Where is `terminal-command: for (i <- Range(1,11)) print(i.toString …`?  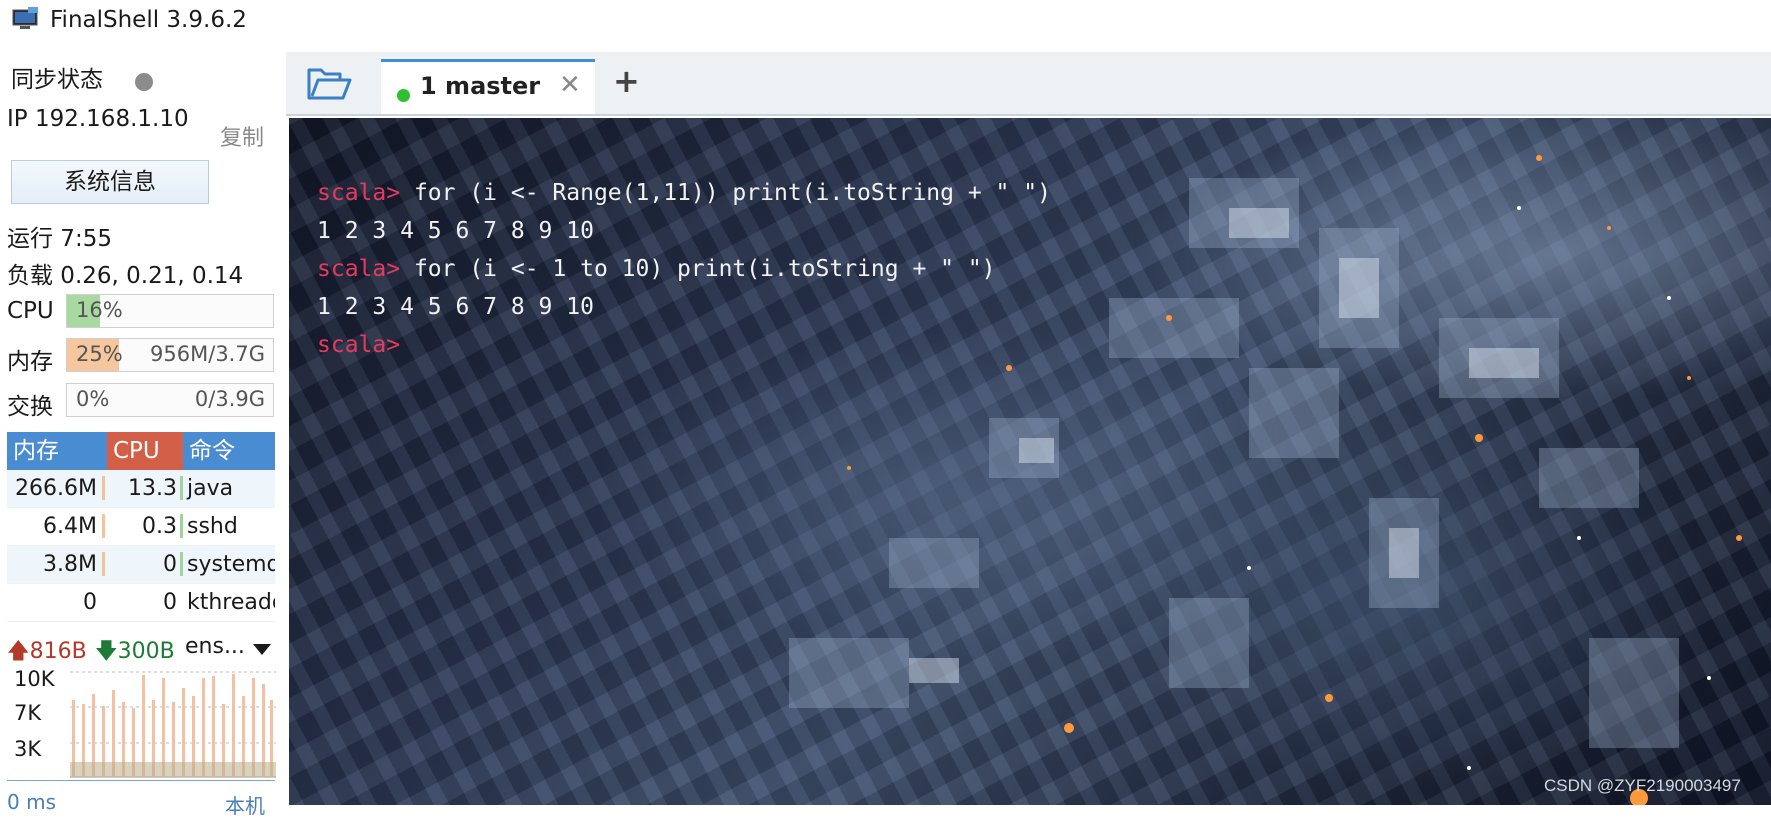
terminal-command: for (i <- Range(1,11)) print(i.toString … is located at coordinates (725, 193).